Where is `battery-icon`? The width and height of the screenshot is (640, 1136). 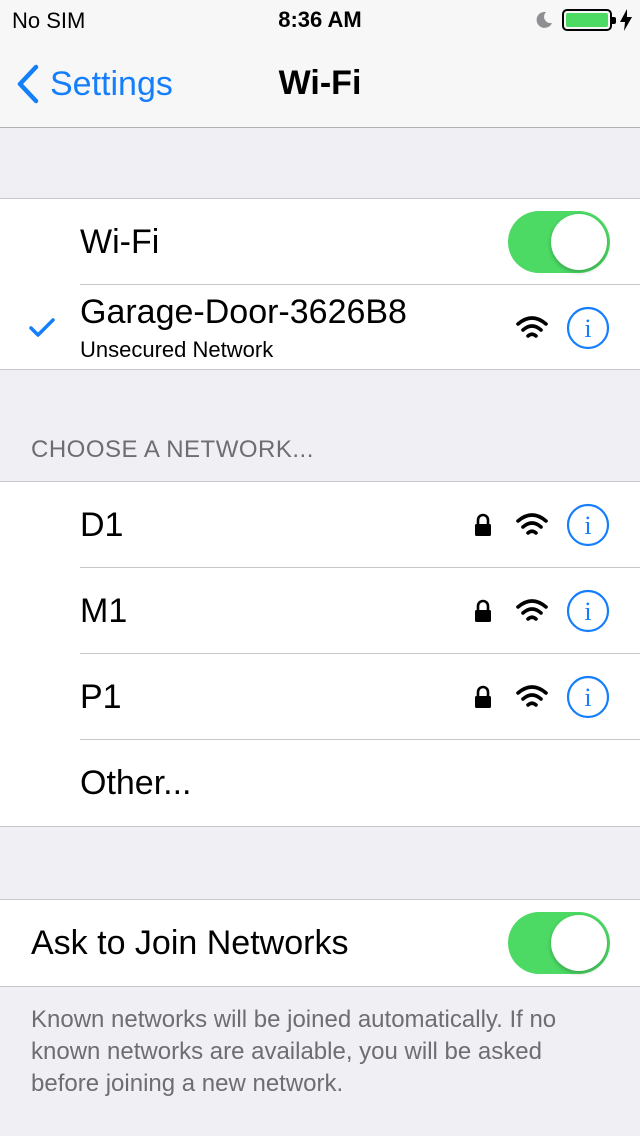 battery-icon is located at coordinates (589, 20).